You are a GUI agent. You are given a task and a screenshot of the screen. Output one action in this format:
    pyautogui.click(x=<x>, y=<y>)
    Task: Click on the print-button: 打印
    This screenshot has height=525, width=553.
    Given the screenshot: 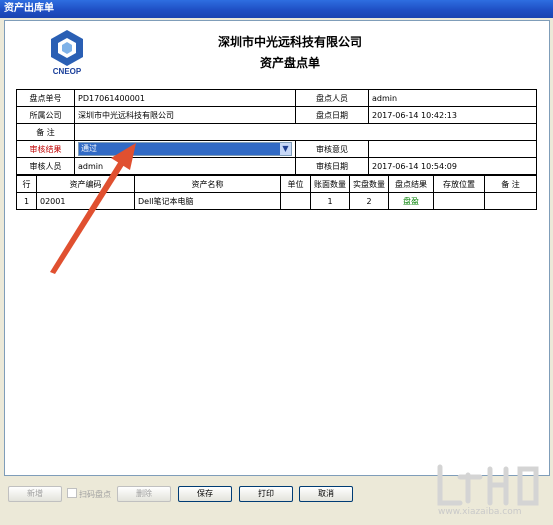 What is the action you would take?
    pyautogui.click(x=266, y=494)
    